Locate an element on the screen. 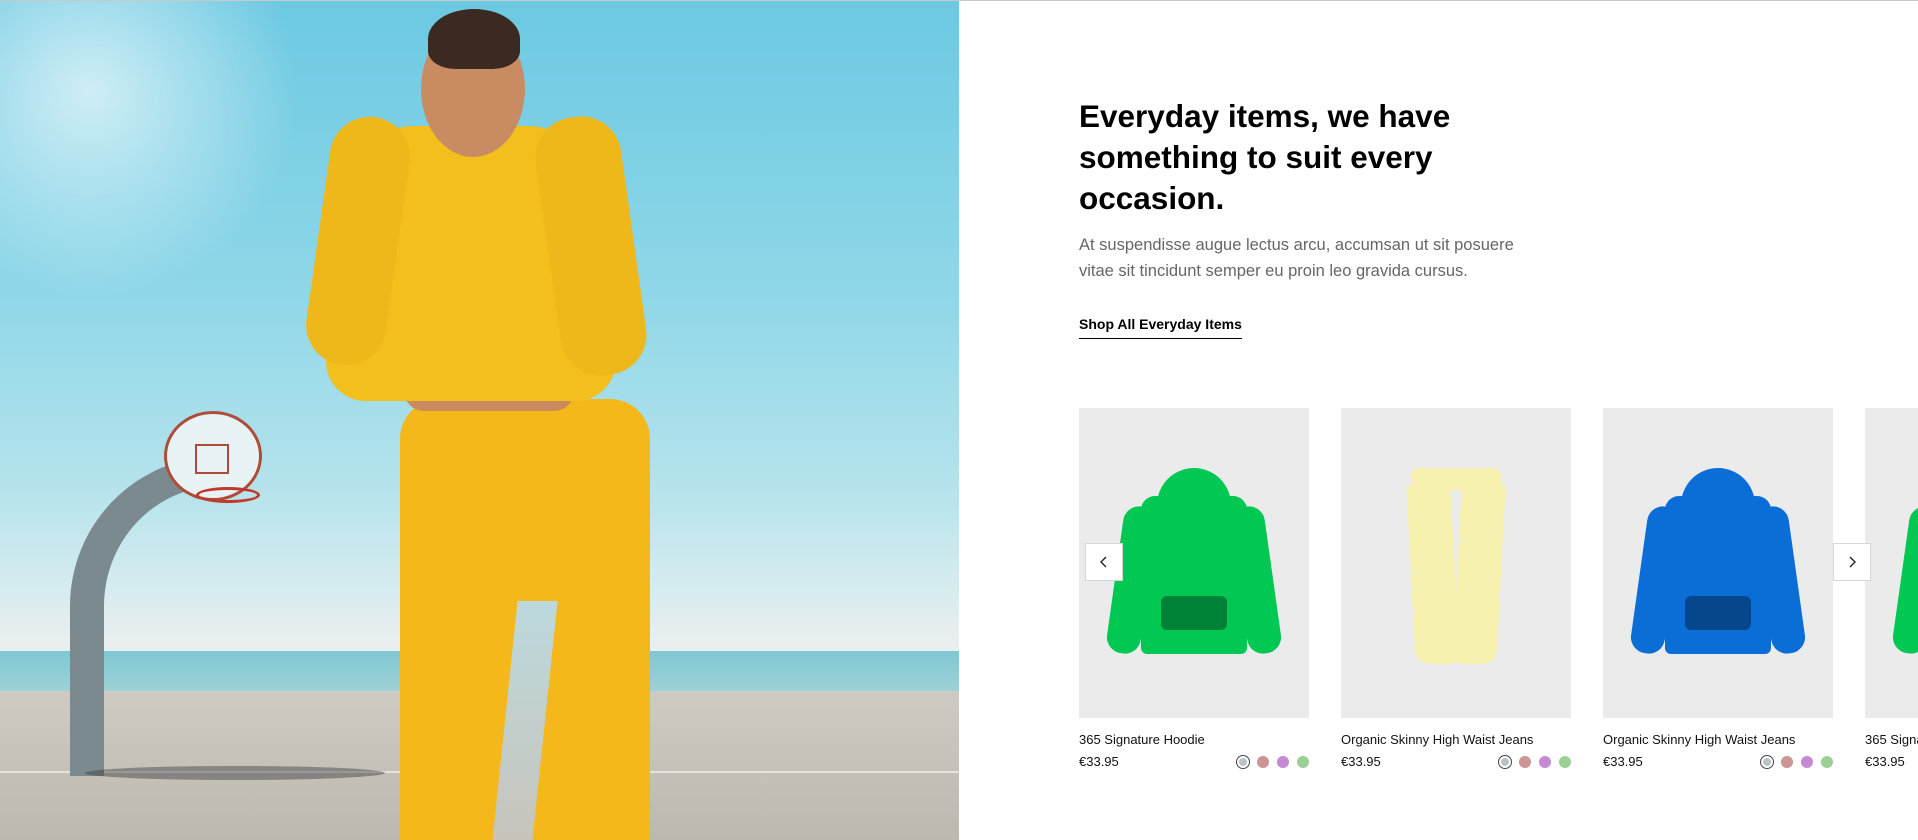  chevron-left-icon is located at coordinates (1103, 562).